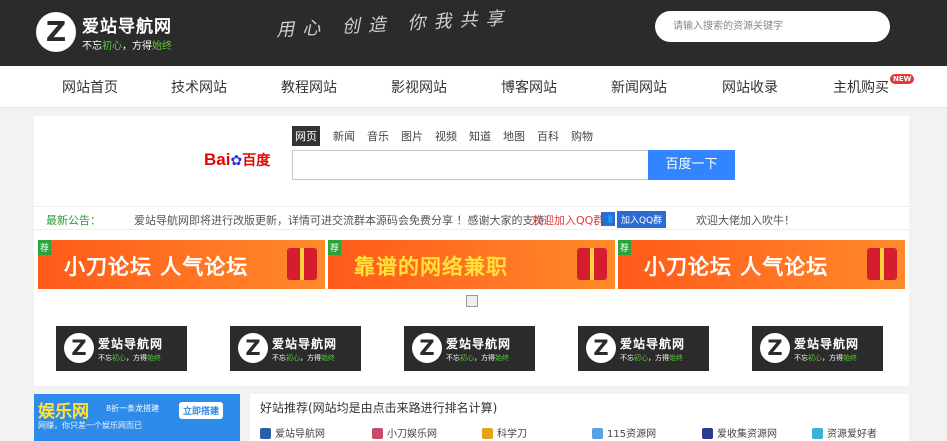 This screenshot has height=441, width=947. Describe the element at coordinates (137, 417) in the screenshot. I see `entertainment-ad: 娱乐网 8折一条龙搭建 立即搭建 网赚，你只差一个娱乐网而已` at that location.